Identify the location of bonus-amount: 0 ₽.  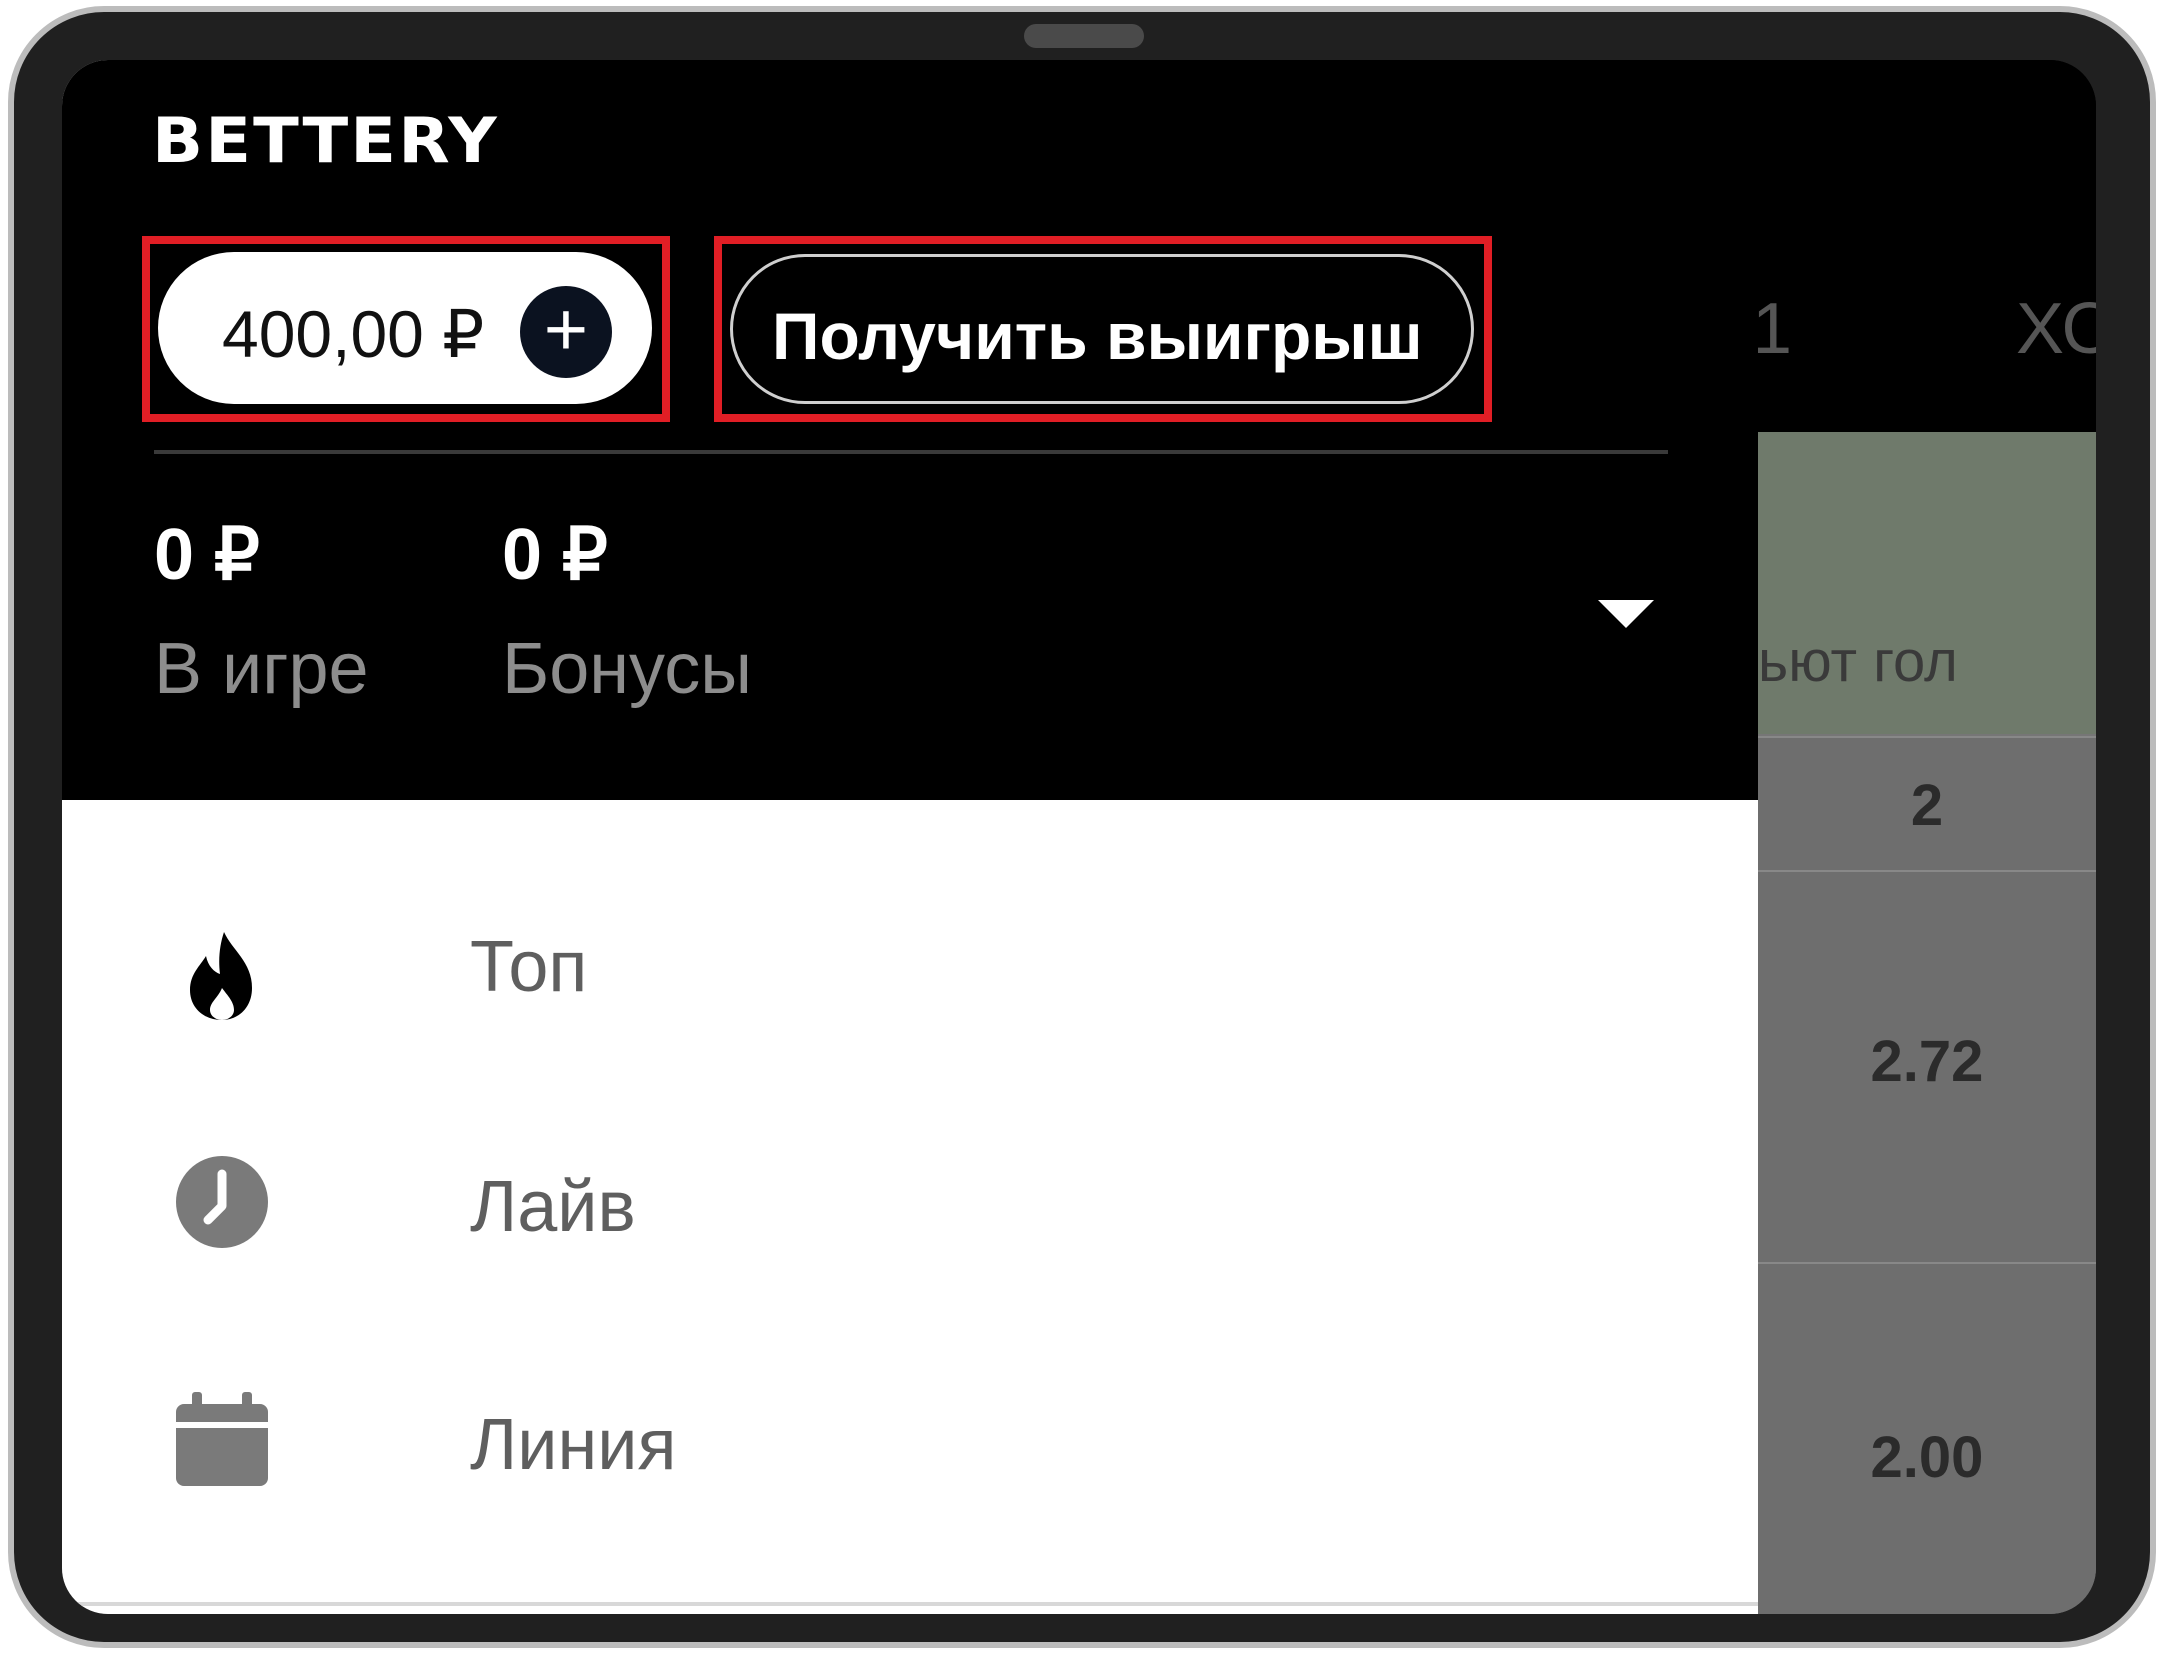
(555, 555).